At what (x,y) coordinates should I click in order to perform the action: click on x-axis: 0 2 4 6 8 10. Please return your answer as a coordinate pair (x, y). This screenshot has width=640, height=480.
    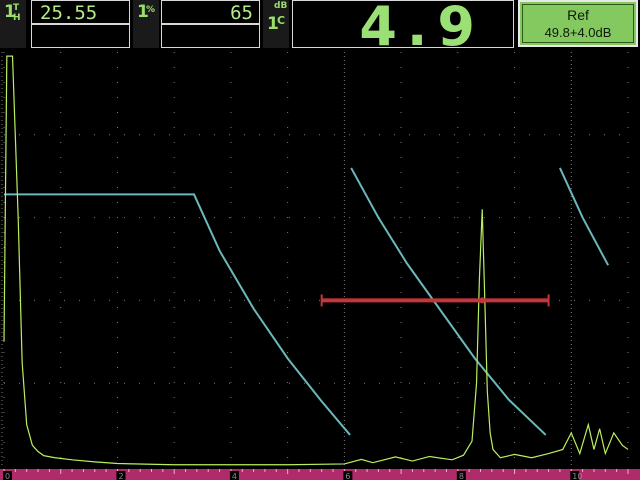
    Looking at the image, I should click on (320, 474).